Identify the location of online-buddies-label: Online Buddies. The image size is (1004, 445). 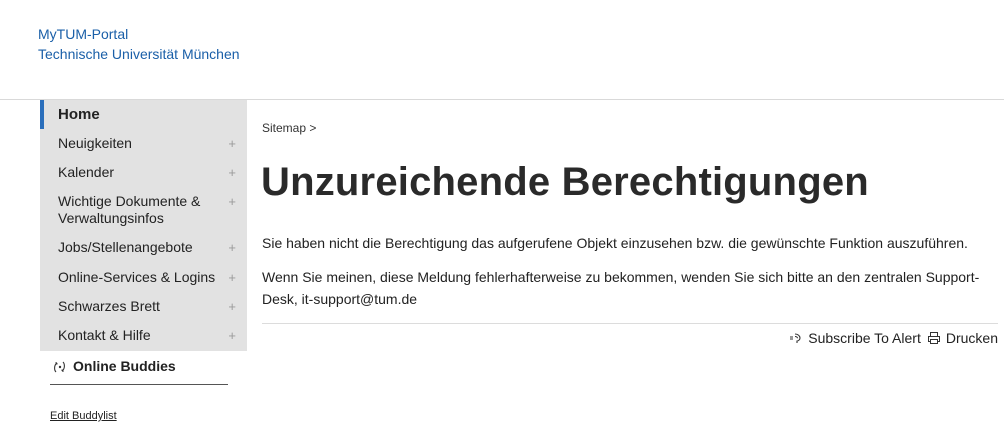
(124, 366).